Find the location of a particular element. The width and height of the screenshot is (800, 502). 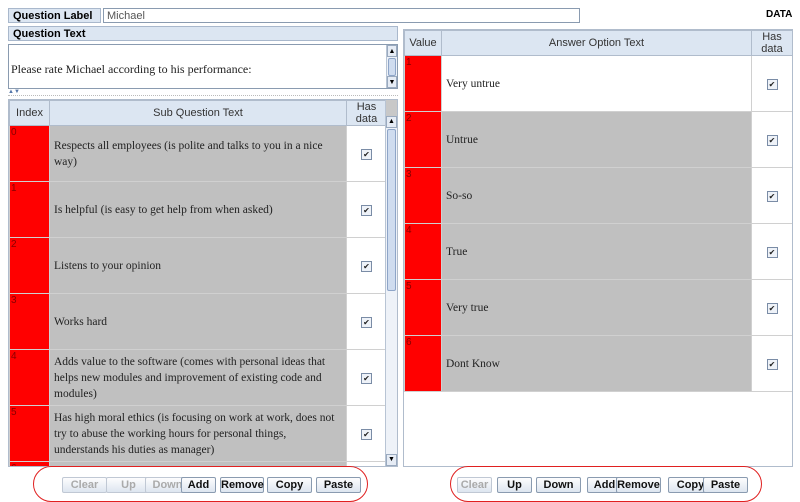

header-sub-question-text: Sub Question Text is located at coordinates (198, 113).